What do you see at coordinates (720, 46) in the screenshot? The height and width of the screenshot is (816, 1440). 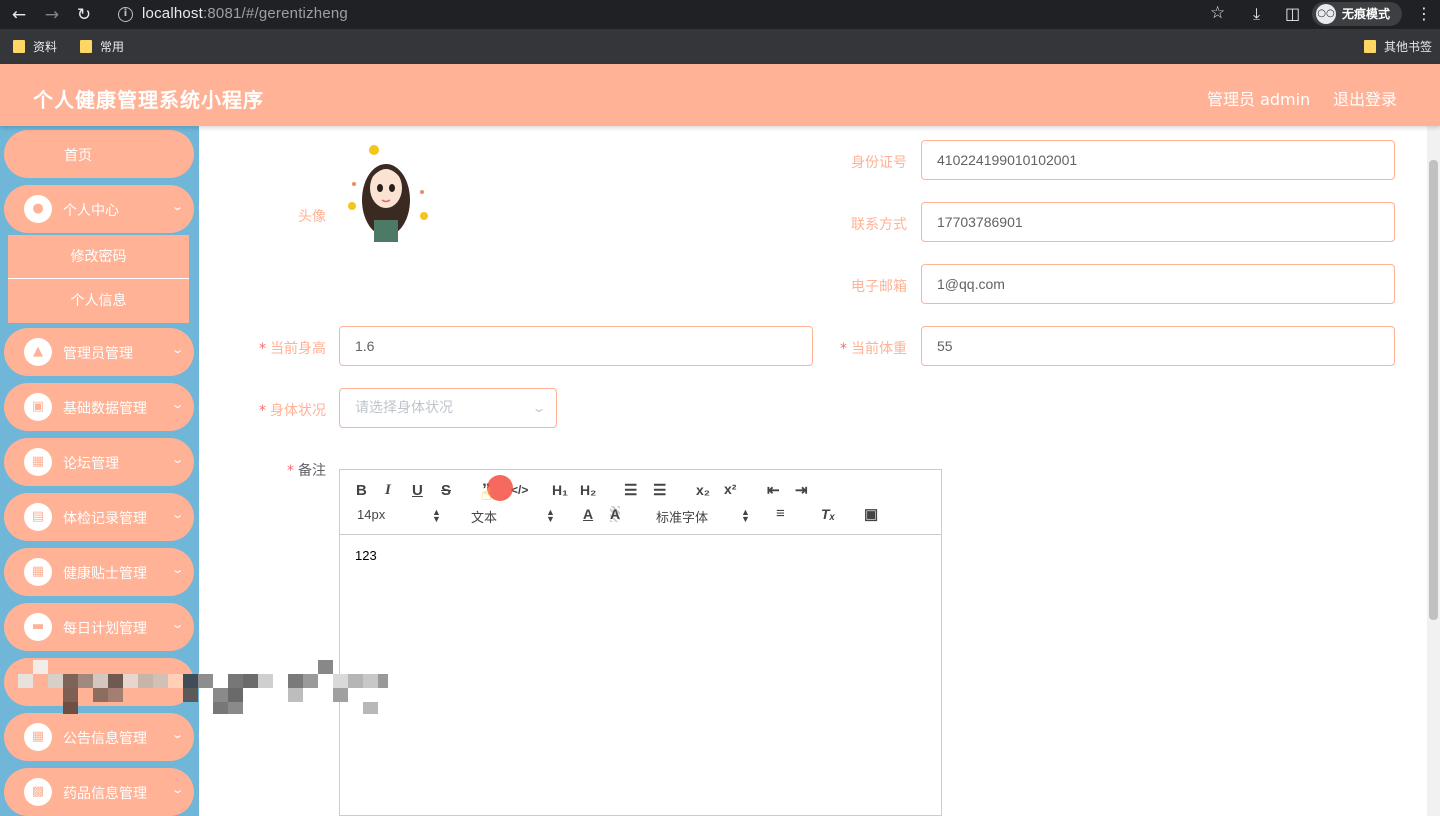 I see `bookmarks-bar: 资料 常用 其他书签` at bounding box center [720, 46].